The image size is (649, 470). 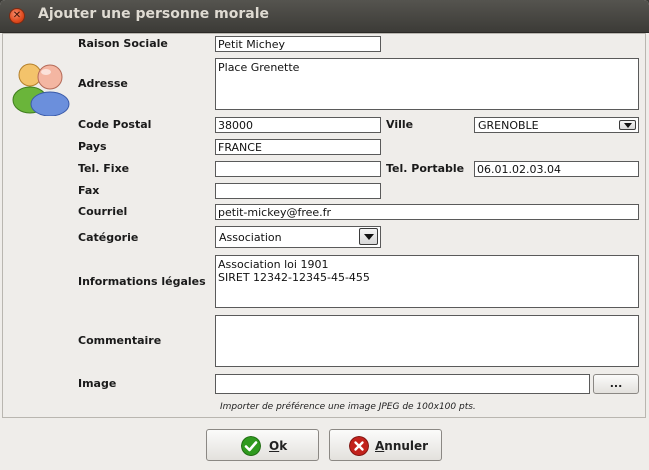 I want to click on ok-button-label: Ok, so click(x=278, y=446).